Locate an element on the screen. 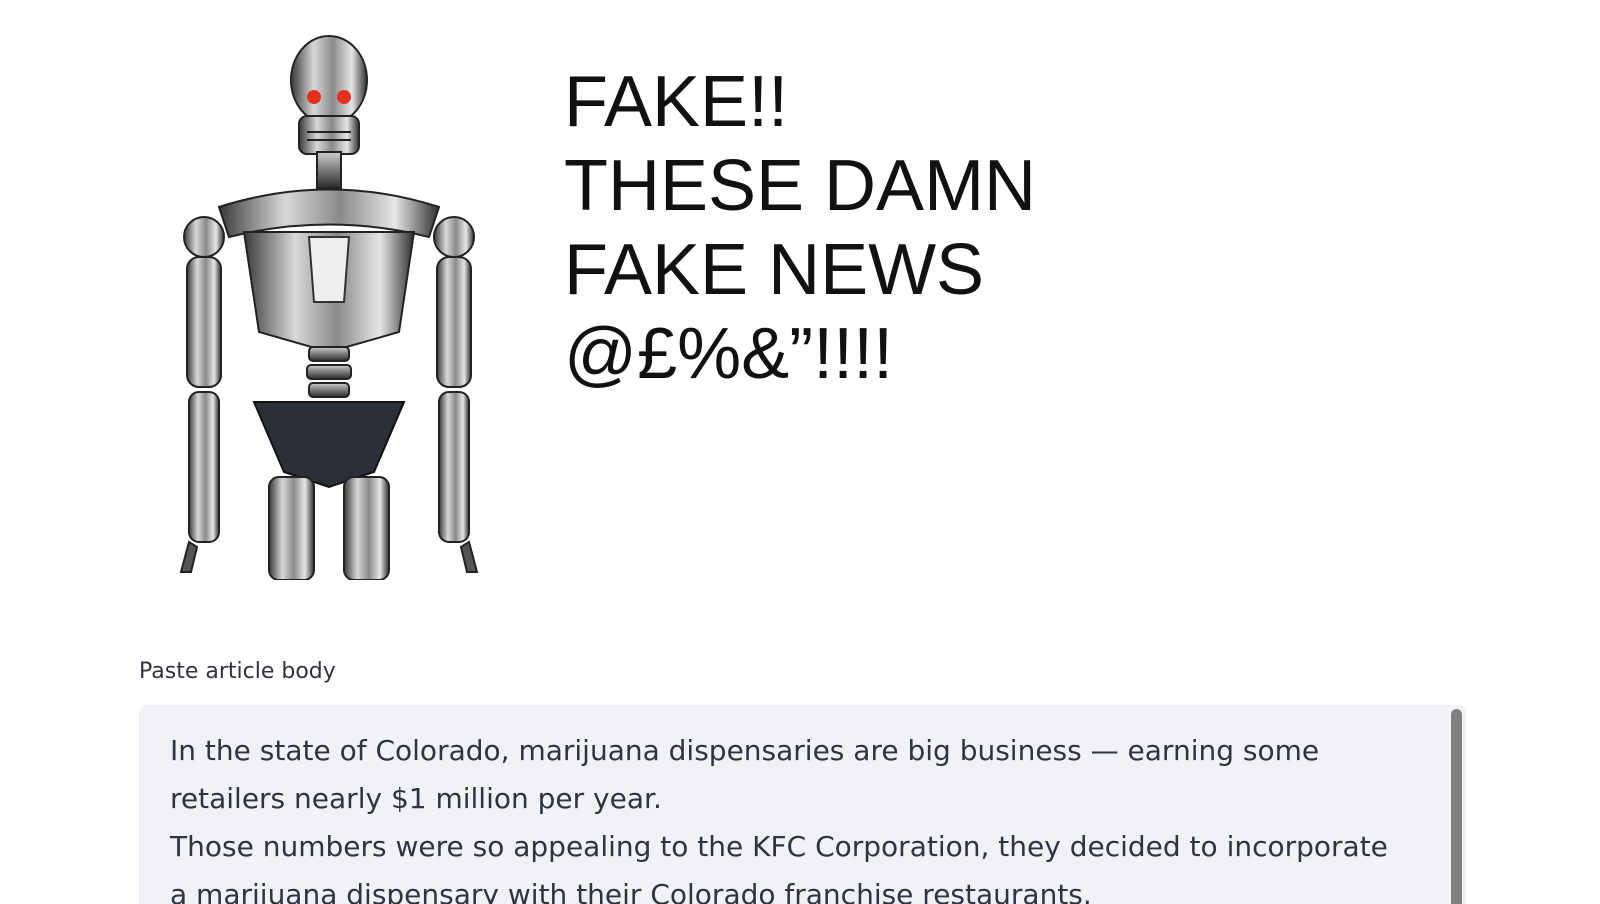 The height and width of the screenshot is (904, 1600). caption-line: FAKE NEWS is located at coordinates (774, 270).